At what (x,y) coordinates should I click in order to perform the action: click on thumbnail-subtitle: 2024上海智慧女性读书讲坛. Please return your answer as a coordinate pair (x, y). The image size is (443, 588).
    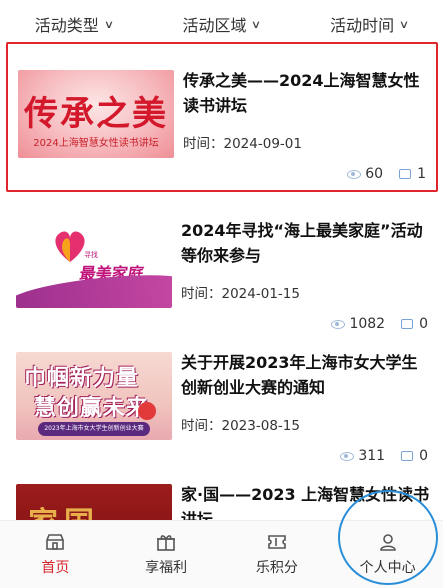
    Looking at the image, I should click on (96, 143).